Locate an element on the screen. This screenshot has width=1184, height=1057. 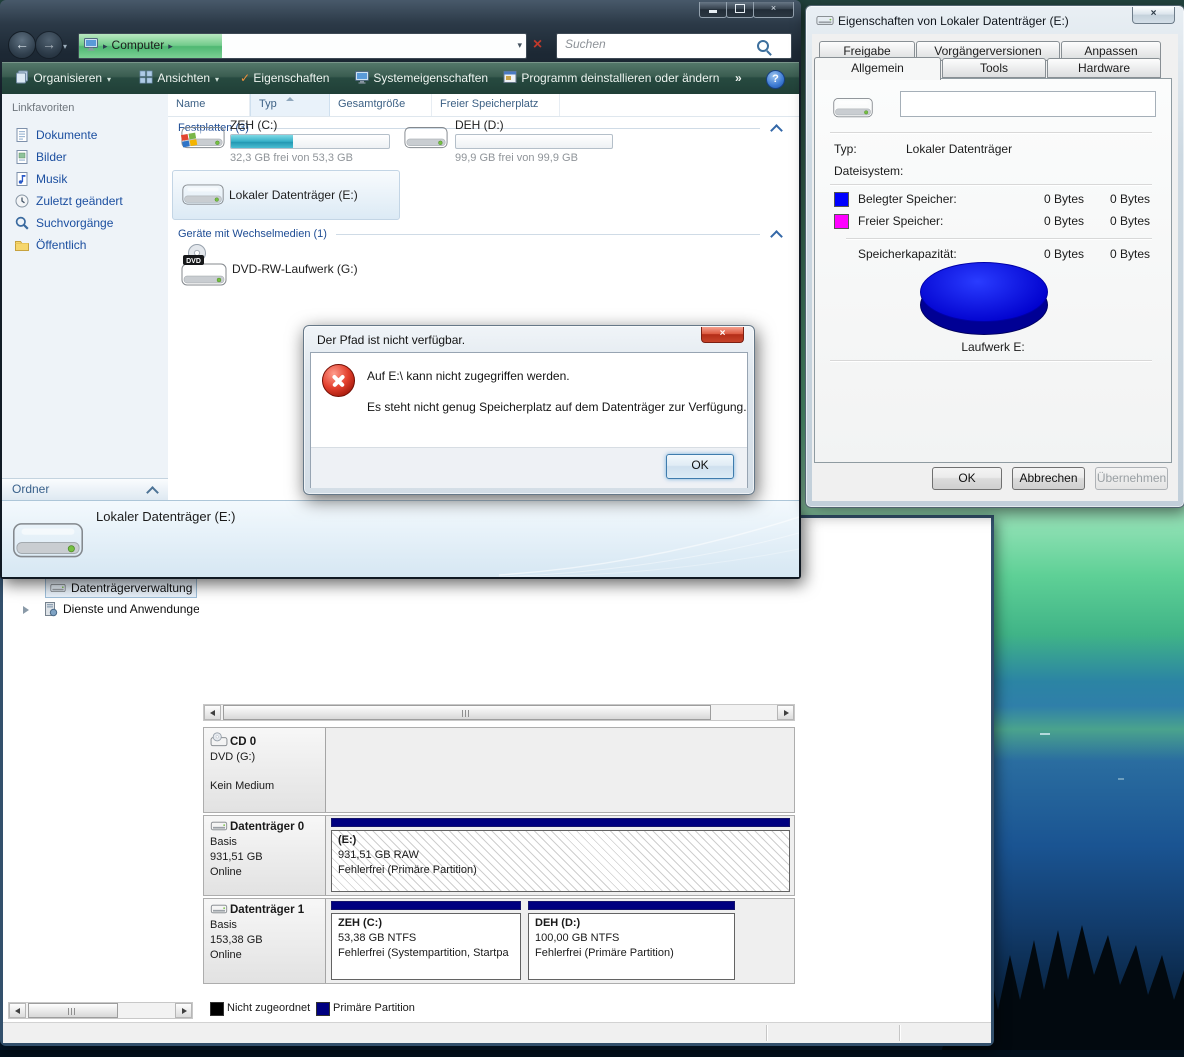
drive-e-item: Lokaler Datenträger (E:) is located at coordinates (286, 195).